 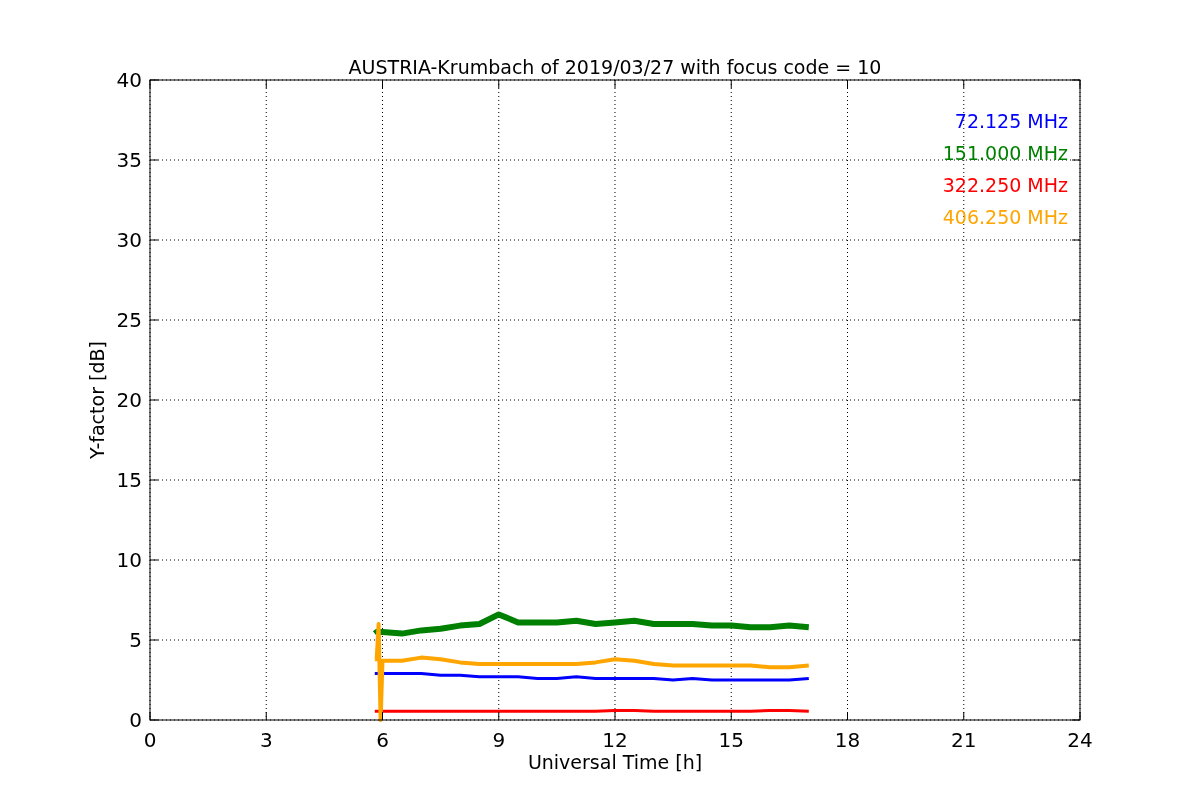 What do you see at coordinates (129, 240) in the screenshot?
I see `y-tick-label: 30` at bounding box center [129, 240].